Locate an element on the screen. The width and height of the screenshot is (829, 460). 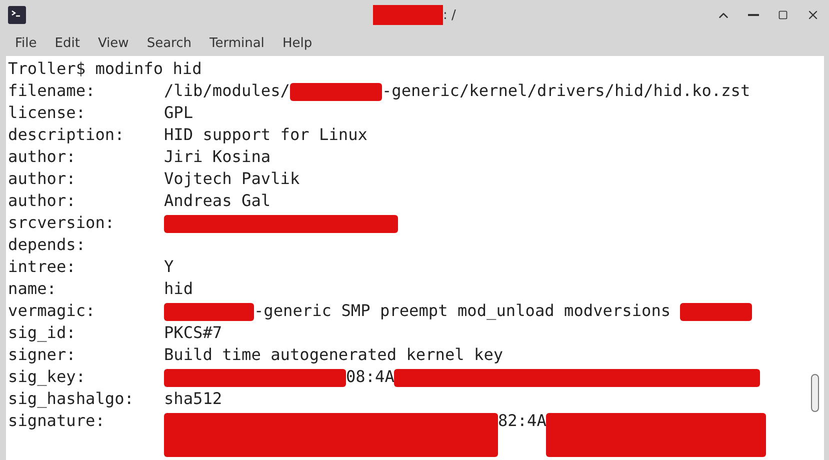
field-label: sig_id: is located at coordinates (42, 332).